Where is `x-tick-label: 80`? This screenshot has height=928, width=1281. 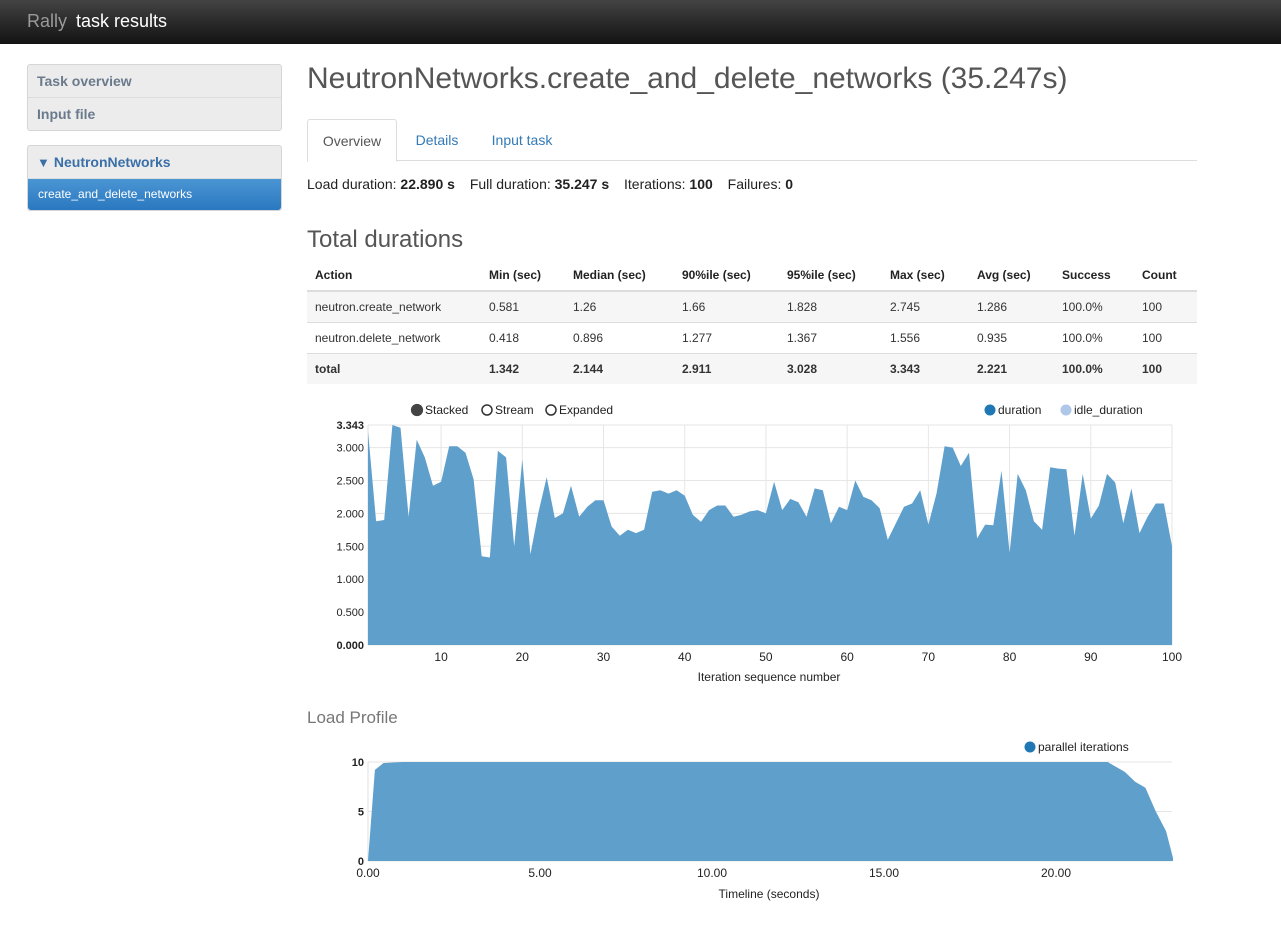
x-tick-label: 80 is located at coordinates (1010, 657).